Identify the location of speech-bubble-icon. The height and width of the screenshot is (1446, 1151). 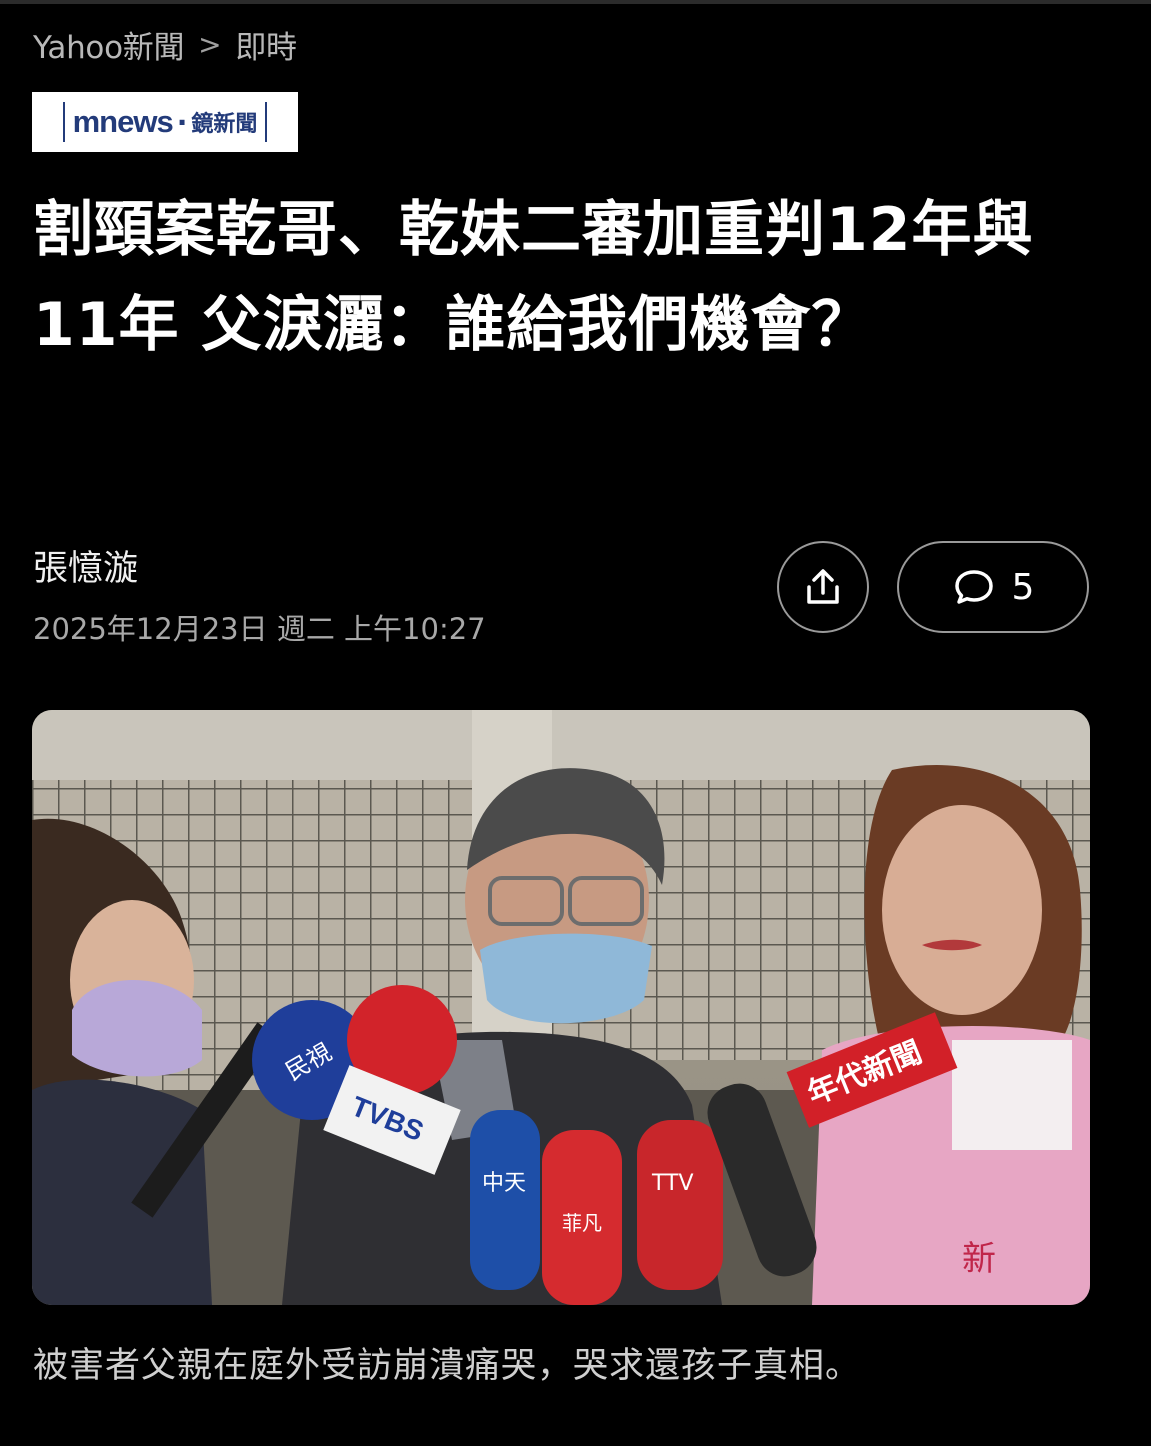
(973, 587).